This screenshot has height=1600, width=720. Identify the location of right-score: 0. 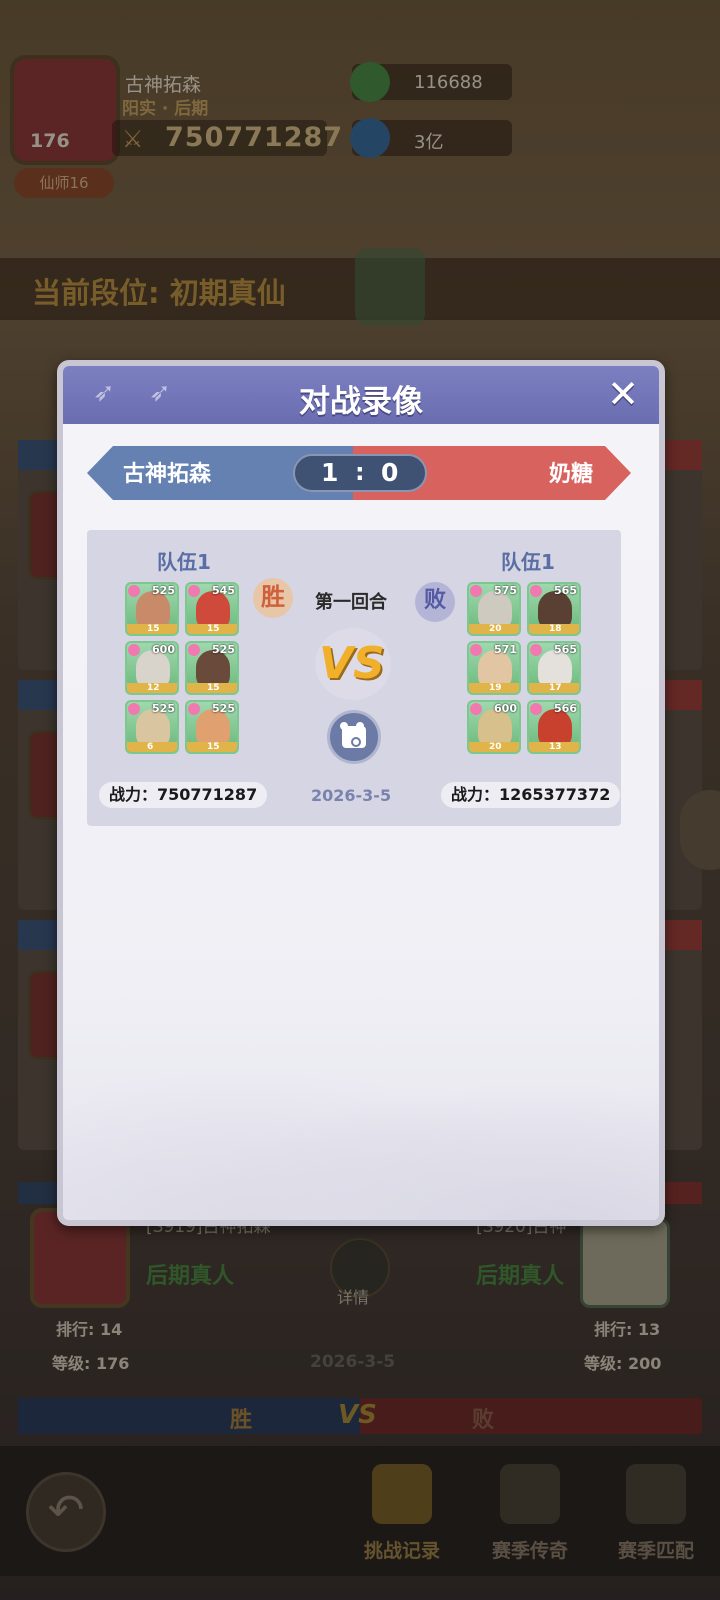
(390, 472).